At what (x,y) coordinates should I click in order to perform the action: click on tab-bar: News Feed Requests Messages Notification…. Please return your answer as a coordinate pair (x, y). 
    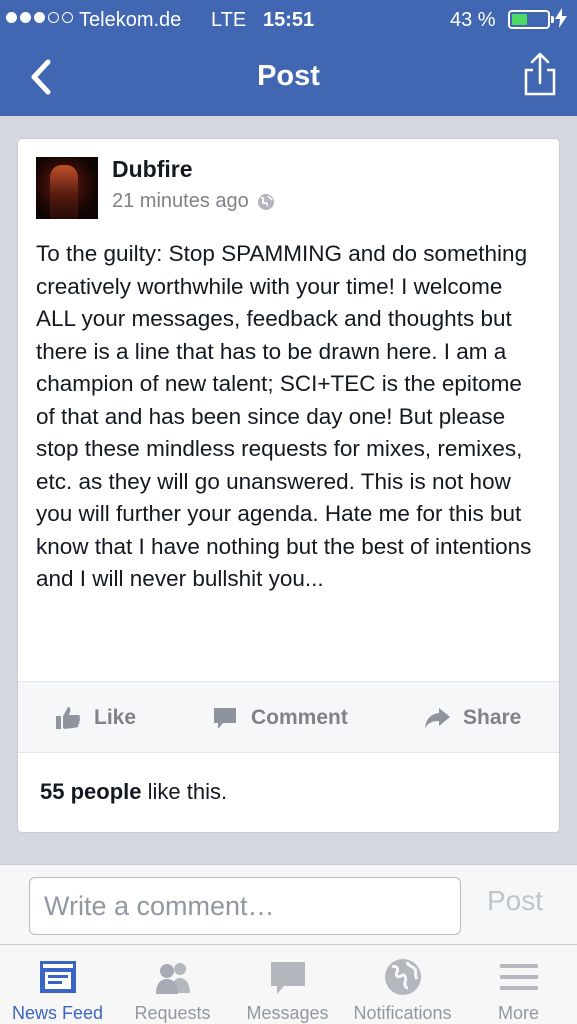
    Looking at the image, I should click on (288, 984).